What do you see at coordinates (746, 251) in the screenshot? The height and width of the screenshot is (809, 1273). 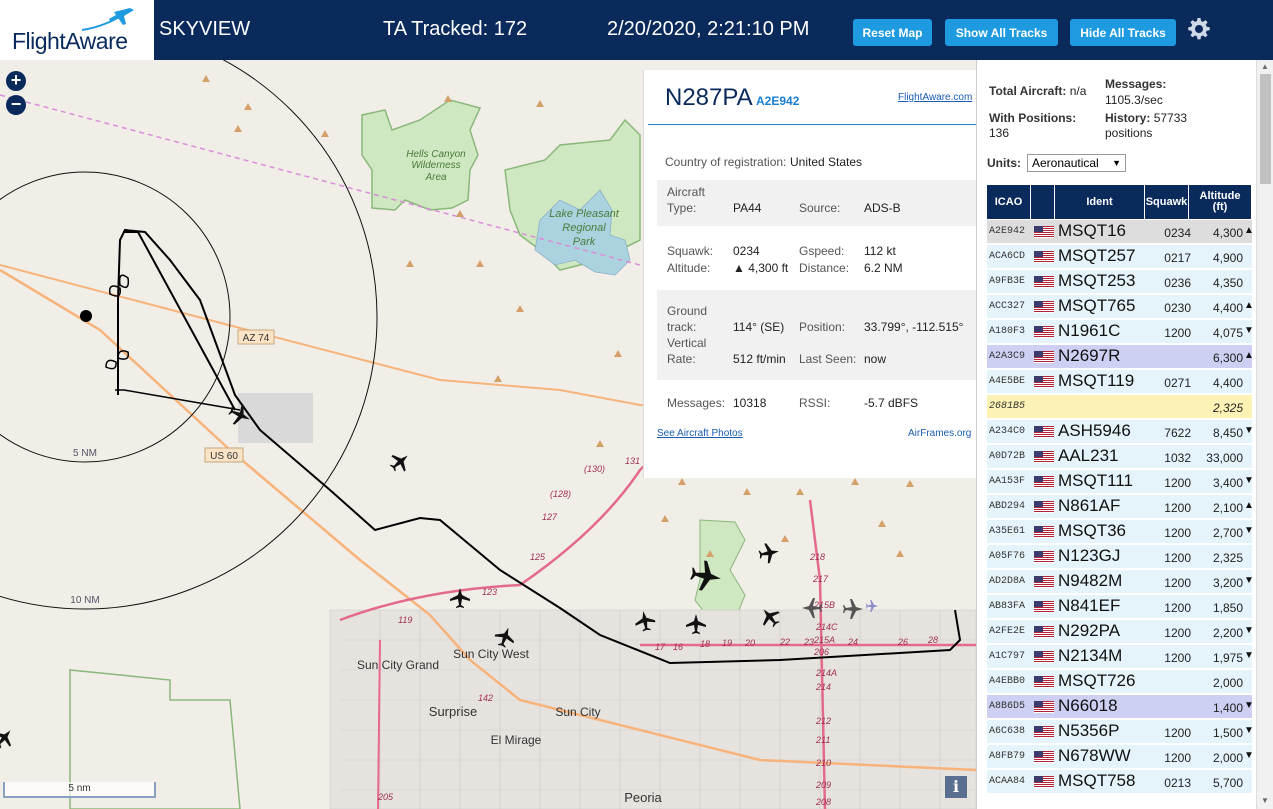 I see `squawk-value: 0234` at bounding box center [746, 251].